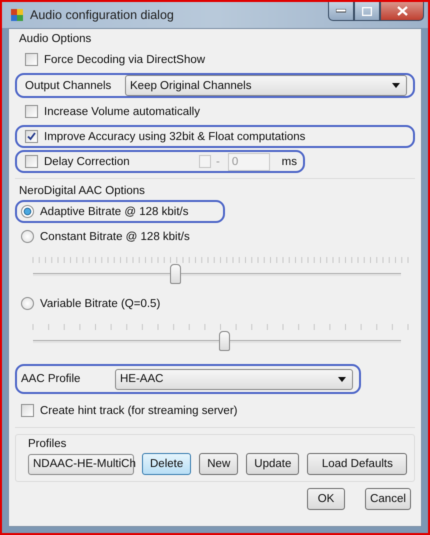 Image resolution: width=430 pixels, height=535 pixels. I want to click on radio-label: Variable Bitrate (Q=0.5), so click(100, 304).